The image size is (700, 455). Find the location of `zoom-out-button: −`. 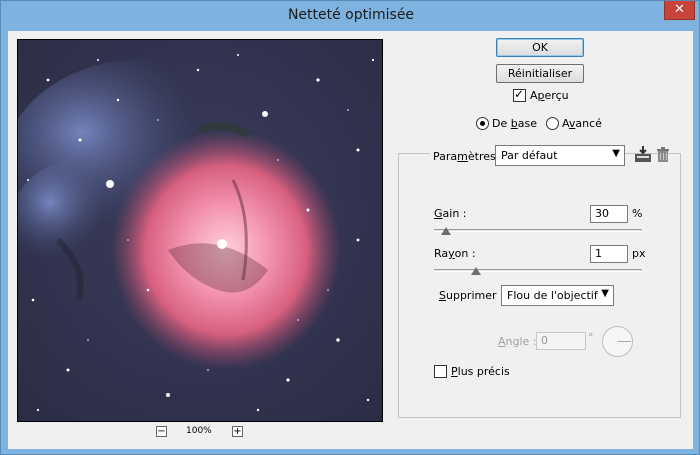

zoom-out-button: − is located at coordinates (161, 431).